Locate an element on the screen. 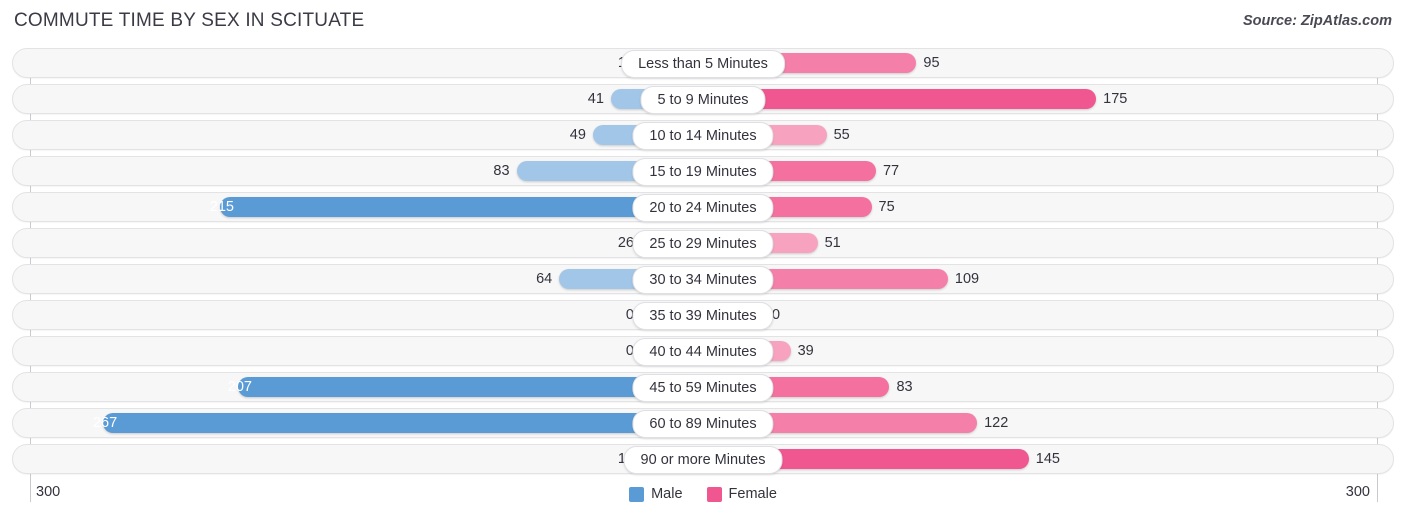  legend-item-male: Male is located at coordinates (656, 494).